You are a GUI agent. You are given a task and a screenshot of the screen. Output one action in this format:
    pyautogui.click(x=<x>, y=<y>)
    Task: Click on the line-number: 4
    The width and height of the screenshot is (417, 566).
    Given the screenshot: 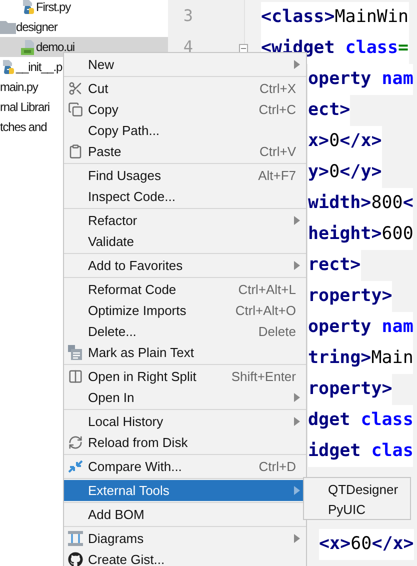 What is the action you would take?
    pyautogui.click(x=187, y=47)
    